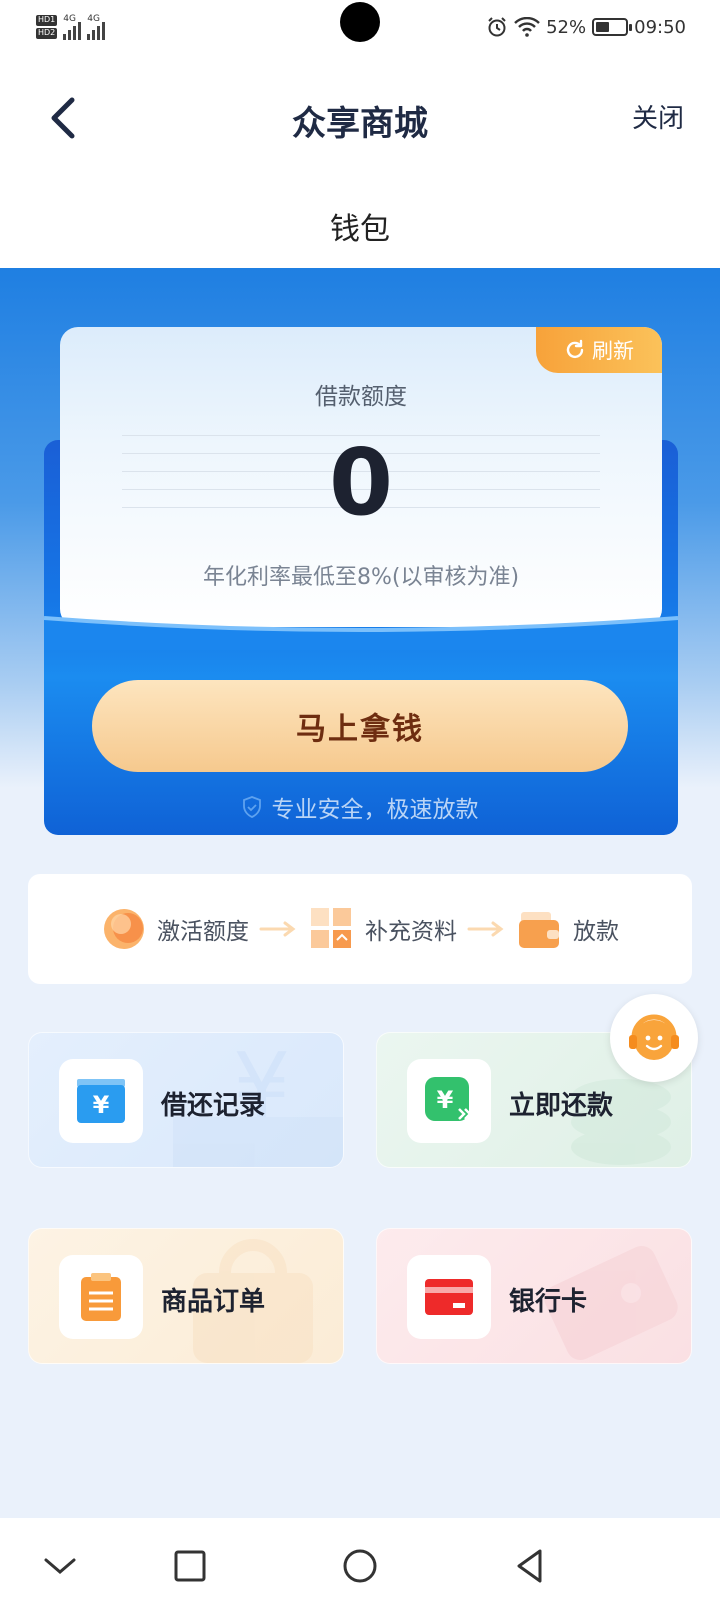 The width and height of the screenshot is (720, 1612). I want to click on tile-orders: 商品订单, so click(186, 1296).